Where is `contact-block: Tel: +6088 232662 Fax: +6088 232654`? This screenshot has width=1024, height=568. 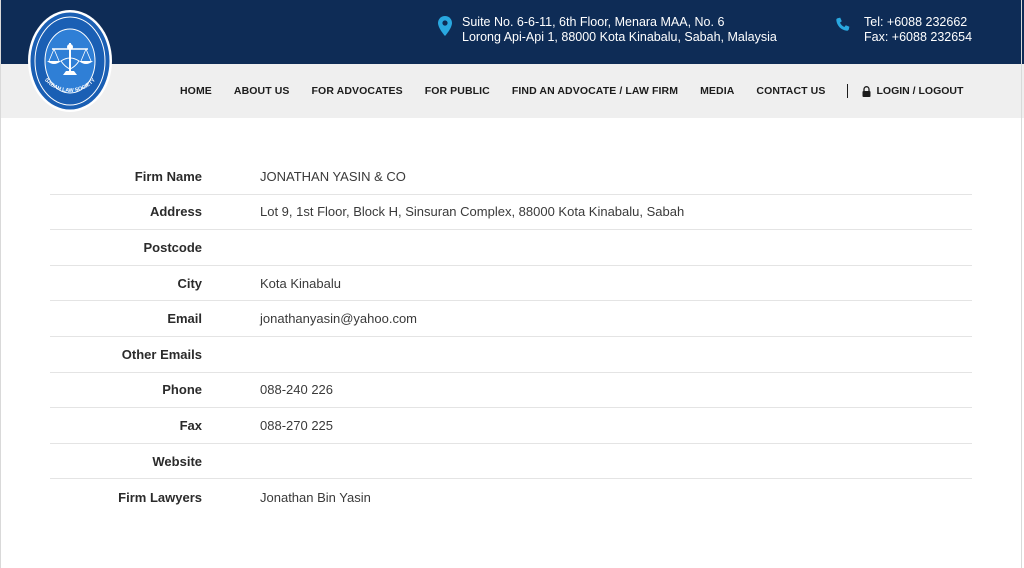 contact-block: Tel: +6088 232662 Fax: +6088 232654 is located at coordinates (903, 30).